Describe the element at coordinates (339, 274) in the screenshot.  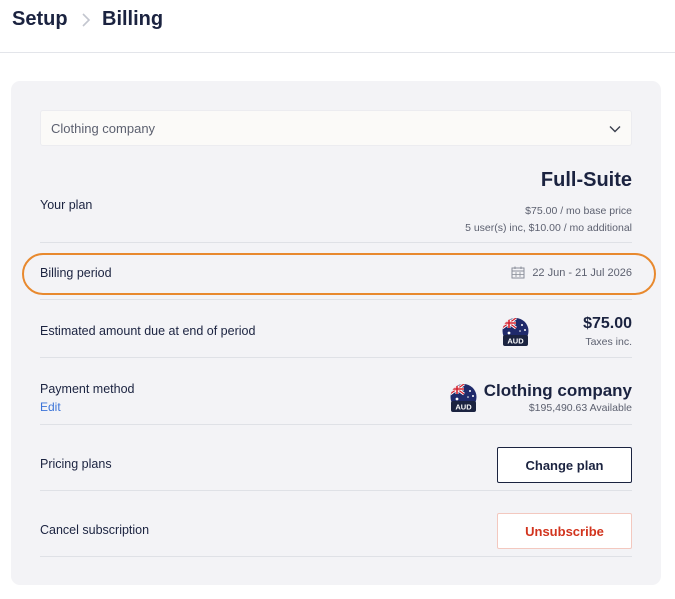
I see `billing-period-highlight` at that location.